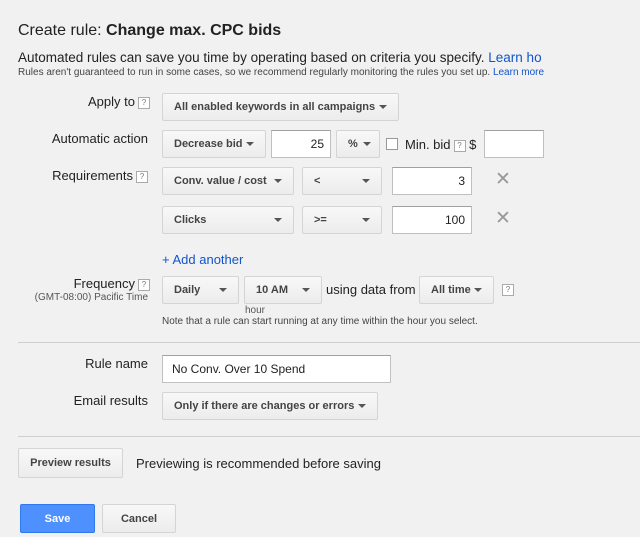  I want to click on learn-more-link: Learn more, so click(518, 72).